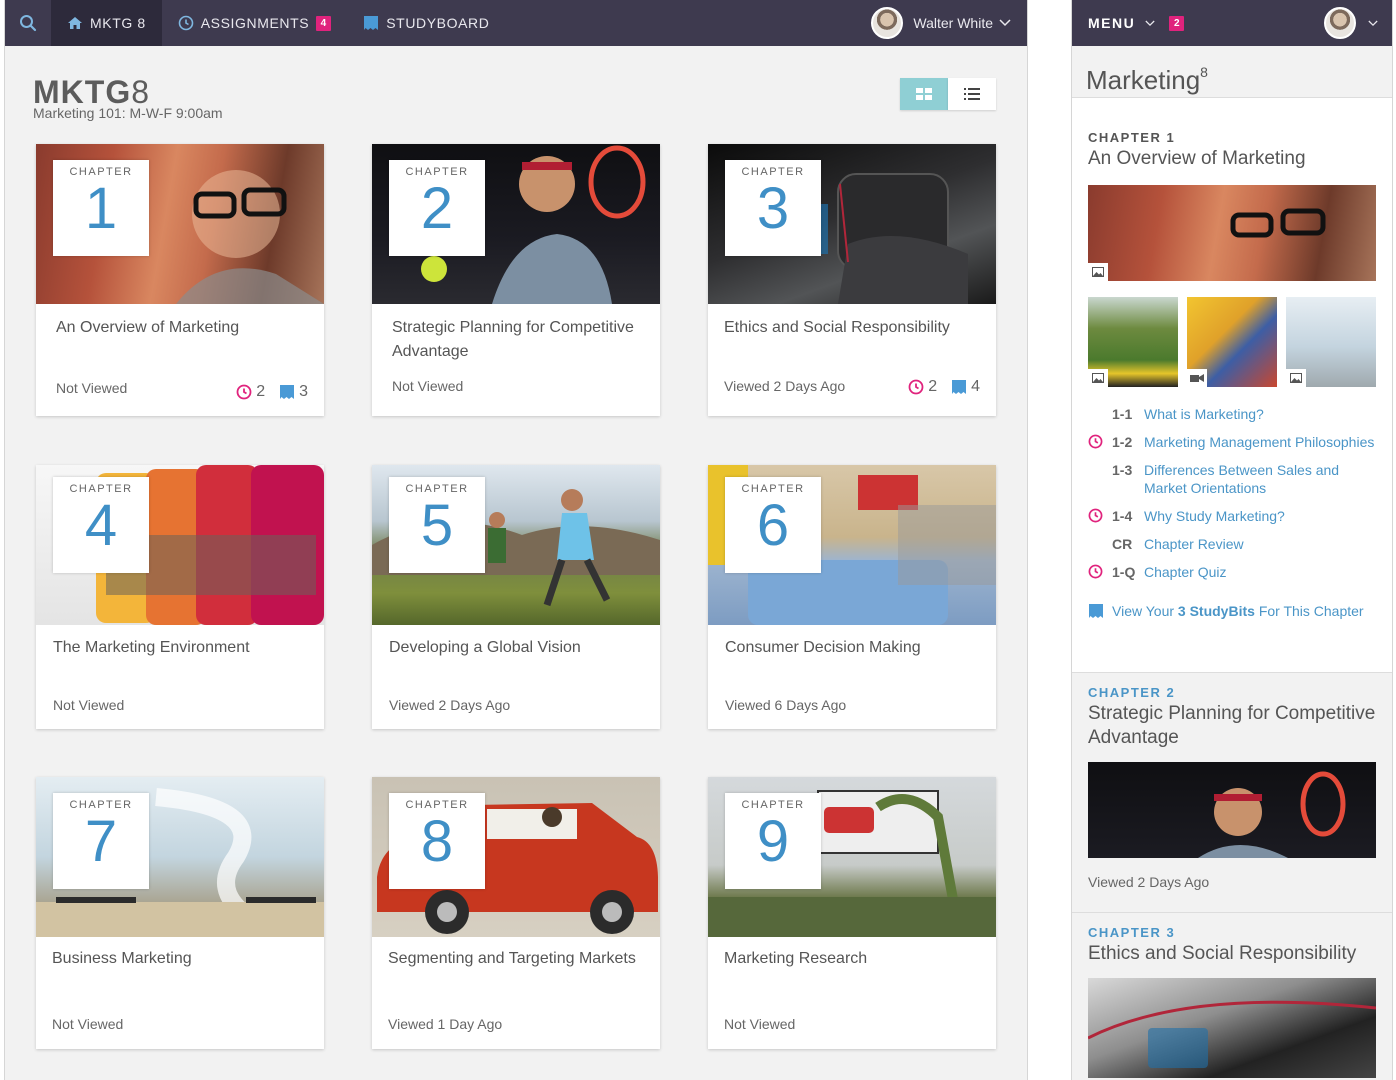  I want to click on chapter-status: Viewed 1 Day Ago, so click(445, 1024).